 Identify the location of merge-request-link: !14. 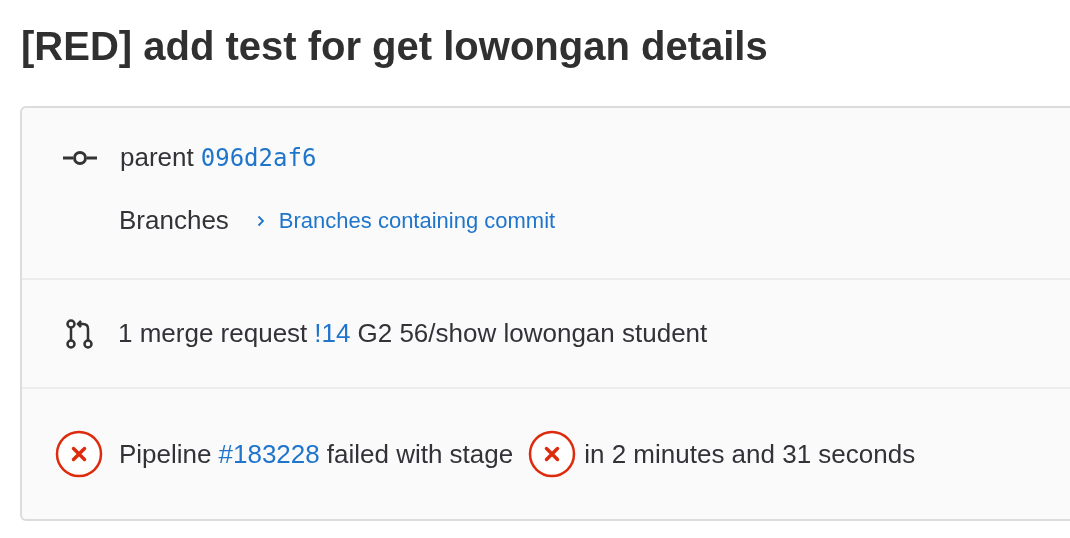
(332, 333).